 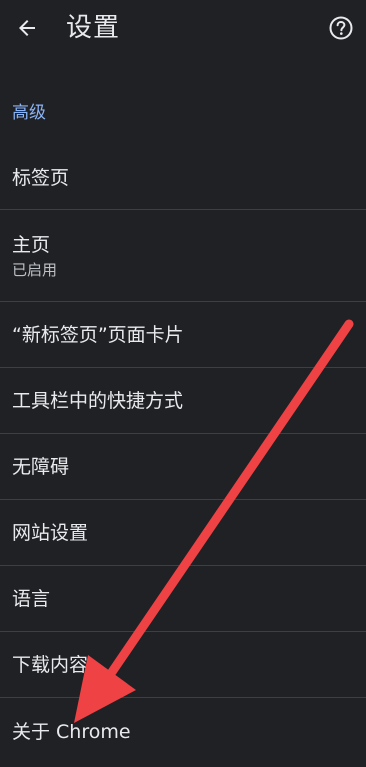 I want to click on setting-item-label: 下载内容, so click(x=50, y=664).